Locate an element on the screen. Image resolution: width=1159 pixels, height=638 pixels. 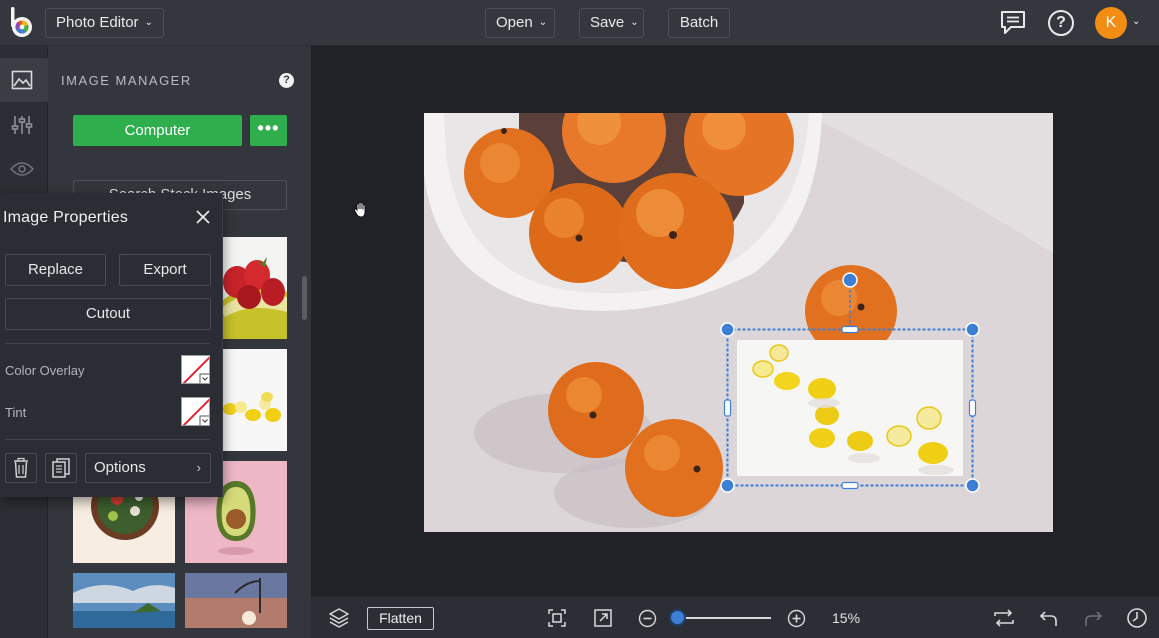
open-label: Open is located at coordinates (514, 22).